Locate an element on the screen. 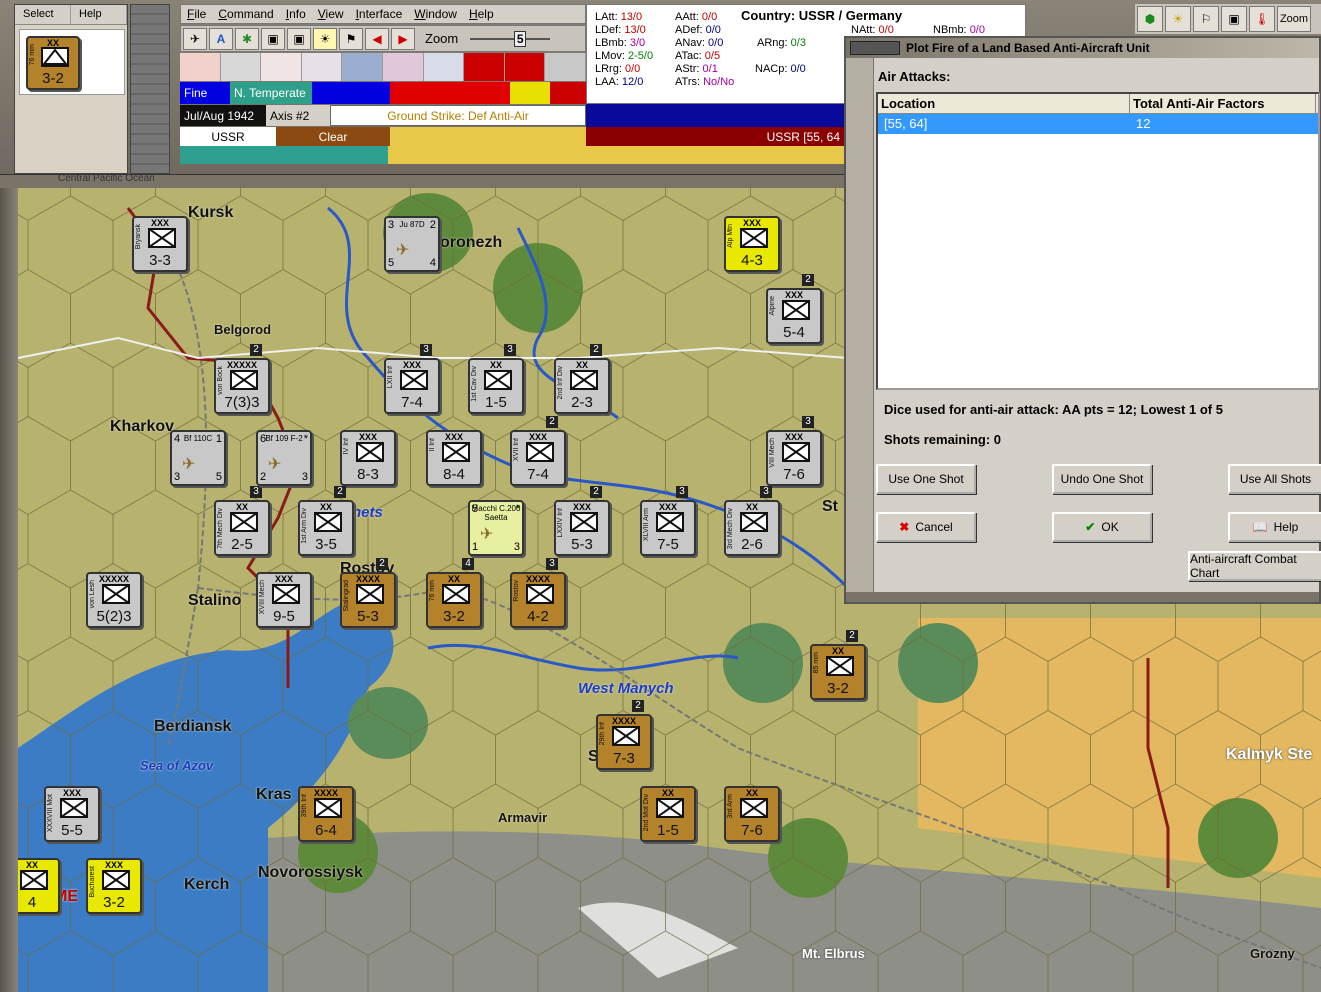  dialog-titlebar-button is located at coordinates (875, 48).